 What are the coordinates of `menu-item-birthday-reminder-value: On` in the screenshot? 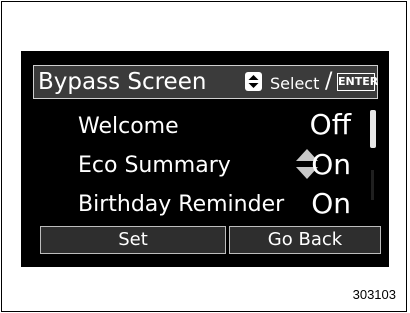 It's located at (331, 204).